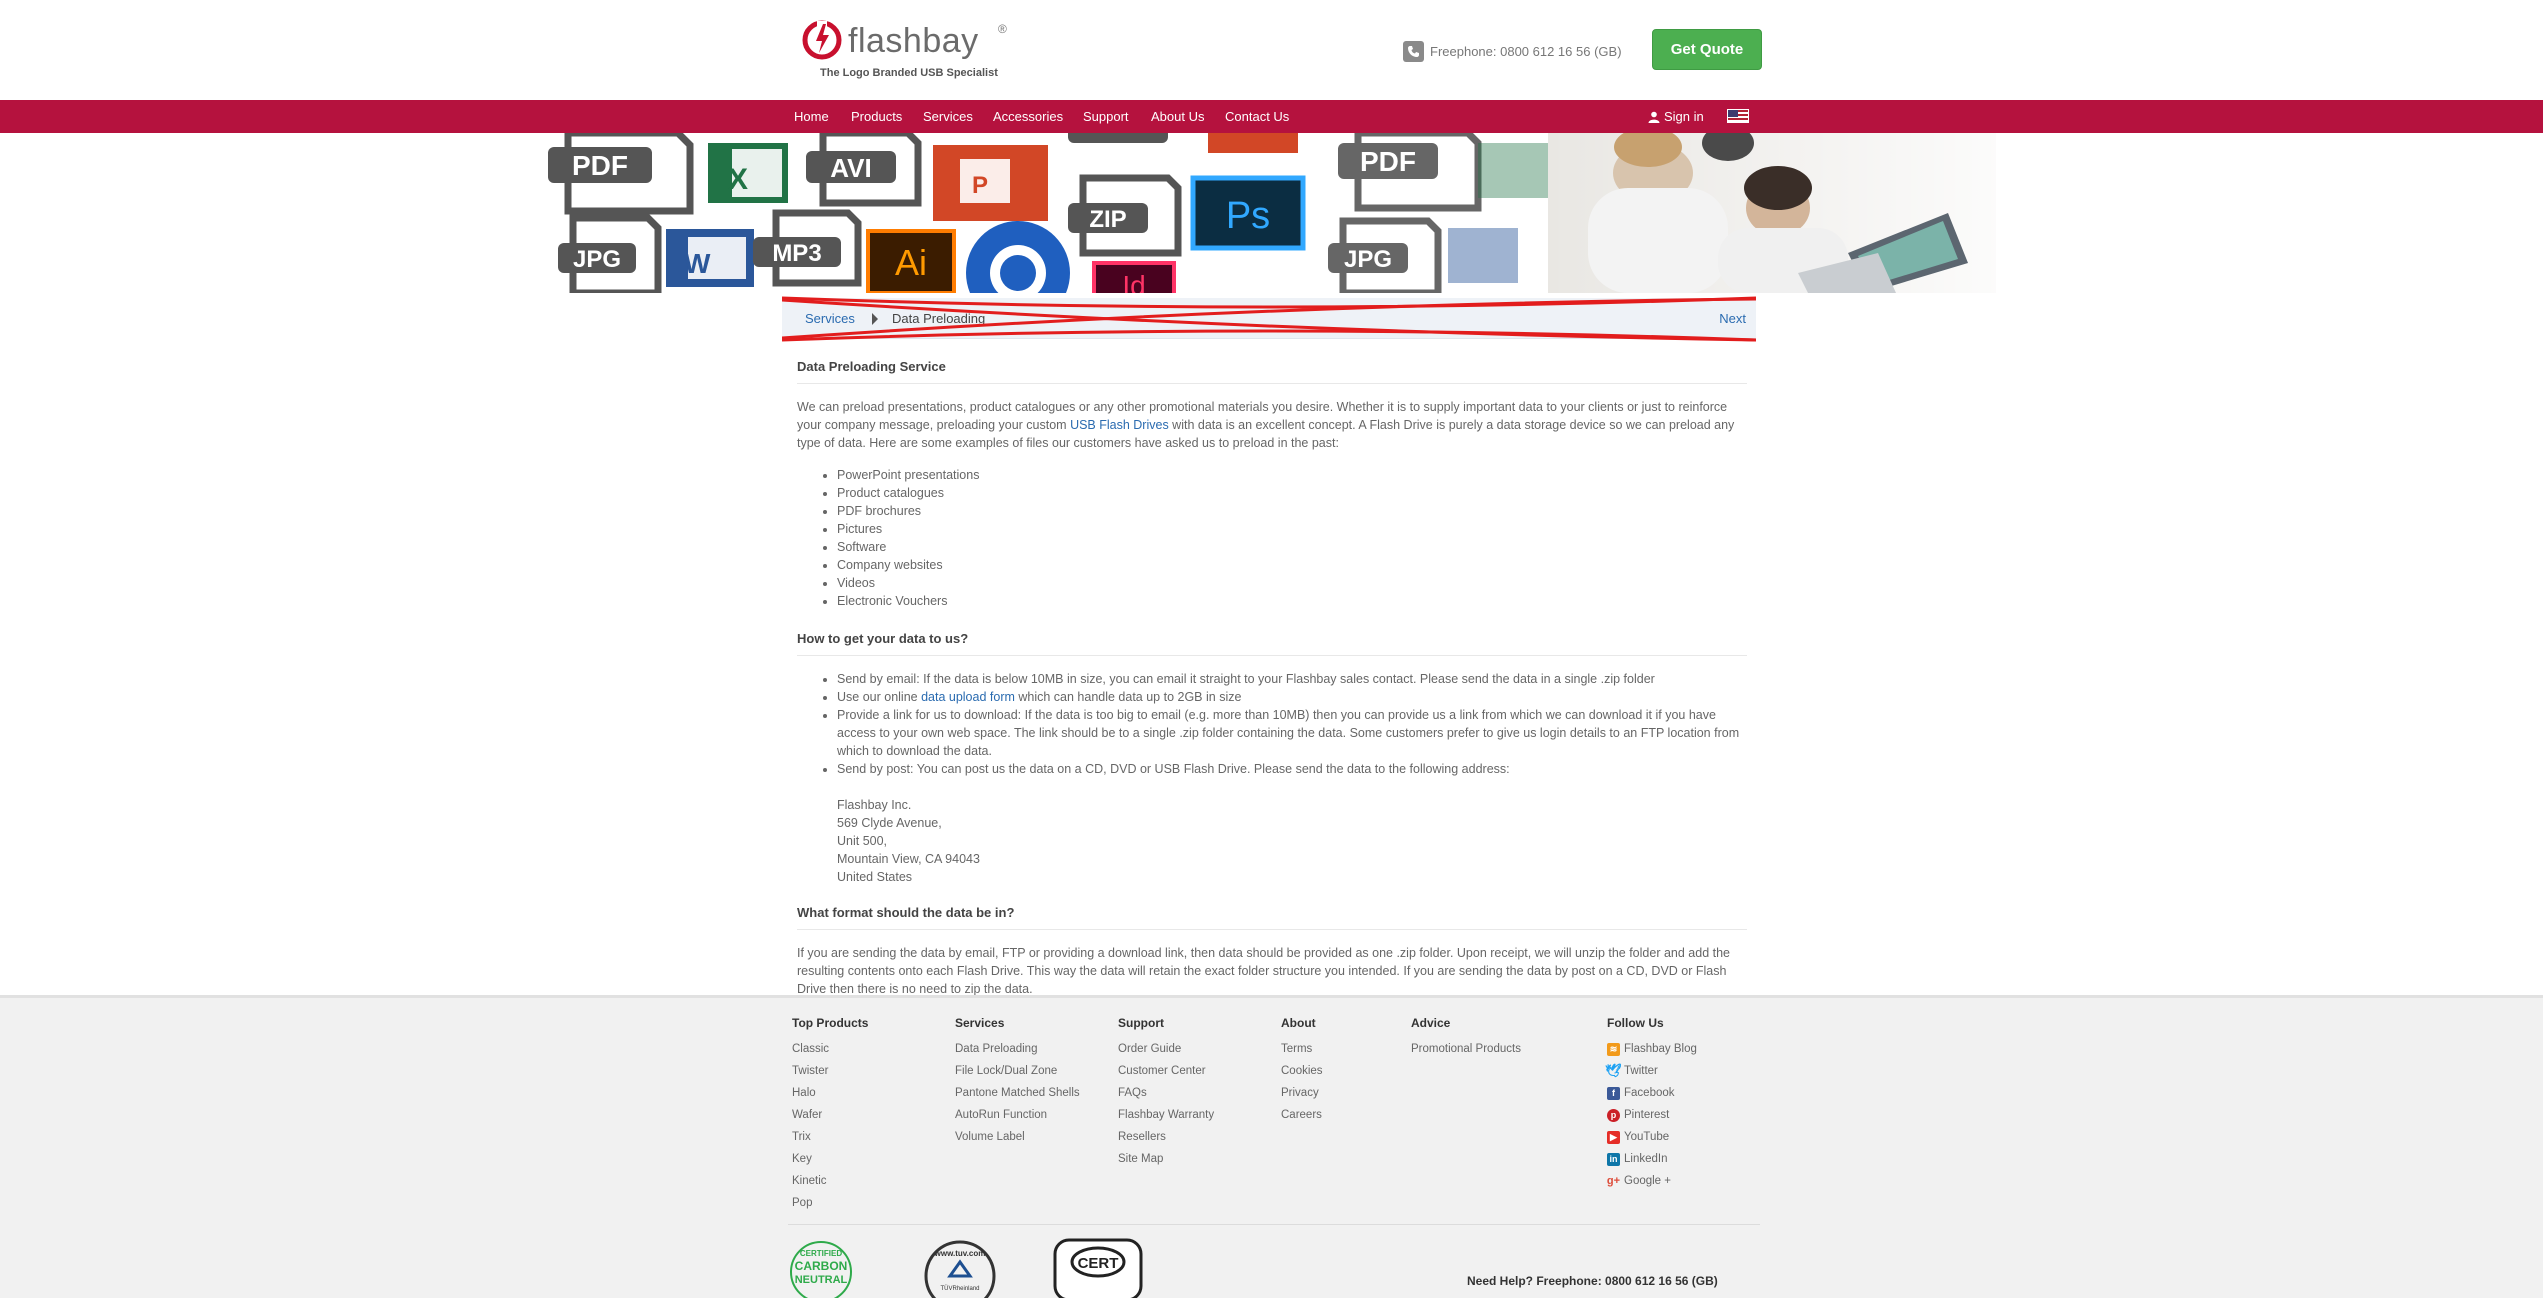  Describe the element at coordinates (830, 1181) in the screenshot. I see `footer-link: Kinetic` at that location.